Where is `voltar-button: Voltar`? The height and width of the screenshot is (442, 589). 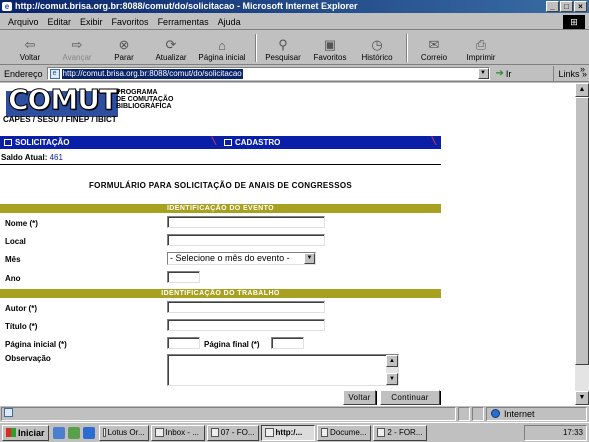
voltar-button: Voltar is located at coordinates (359, 397).